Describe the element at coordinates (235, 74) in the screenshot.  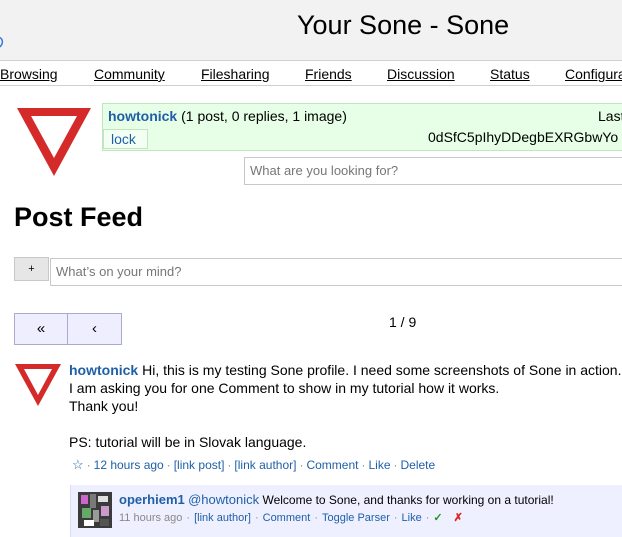
I see `nav-item-filesharing: Filesharing` at that location.